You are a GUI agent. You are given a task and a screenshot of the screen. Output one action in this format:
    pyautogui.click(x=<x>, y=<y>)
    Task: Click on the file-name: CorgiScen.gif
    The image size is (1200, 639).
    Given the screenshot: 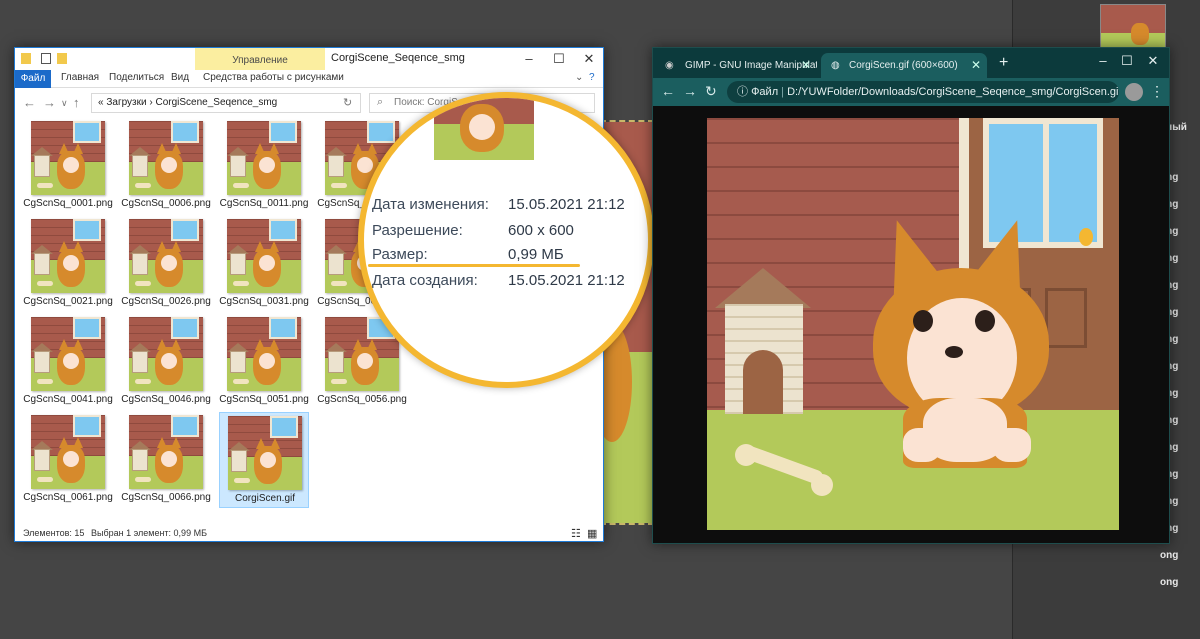 What is the action you would take?
    pyautogui.click(x=265, y=498)
    